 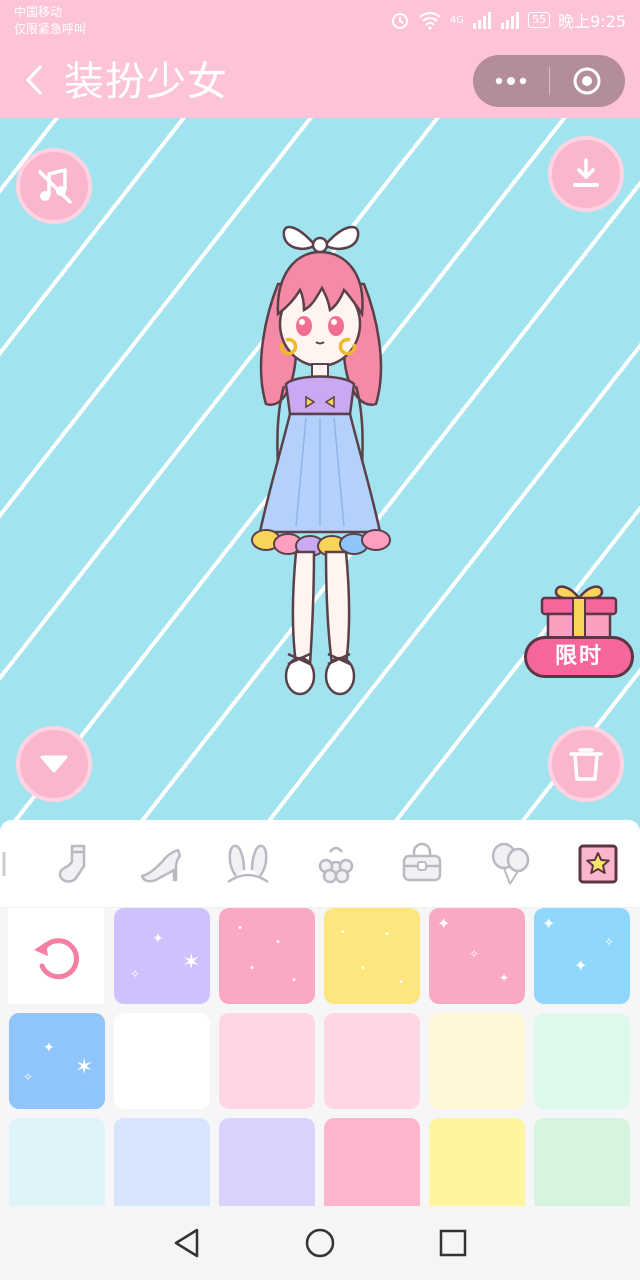 I want to click on more-button, so click(x=511, y=81).